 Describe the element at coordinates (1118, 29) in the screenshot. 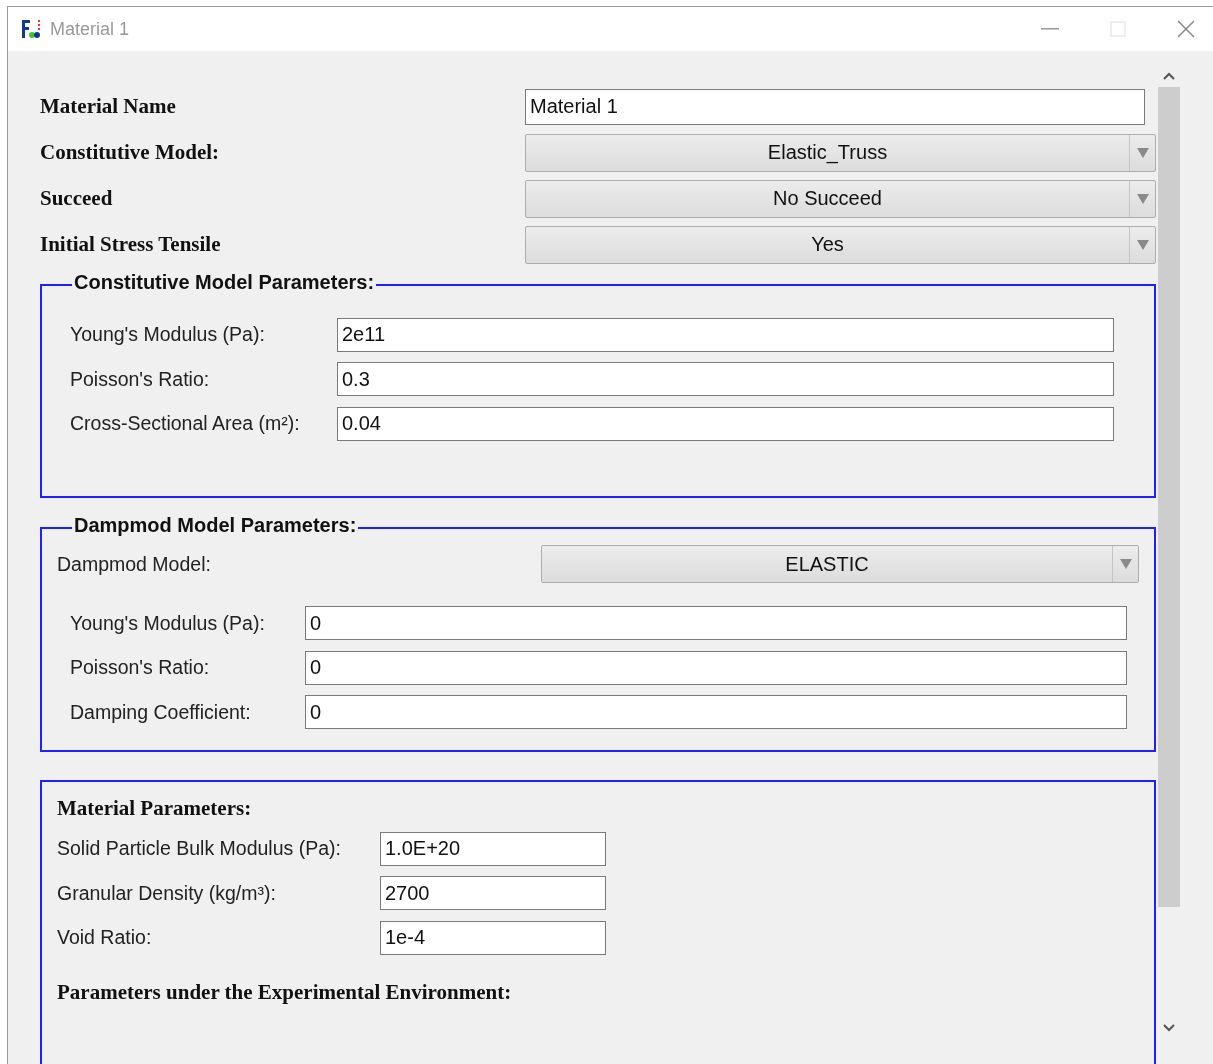

I see `maximize-icon` at that location.